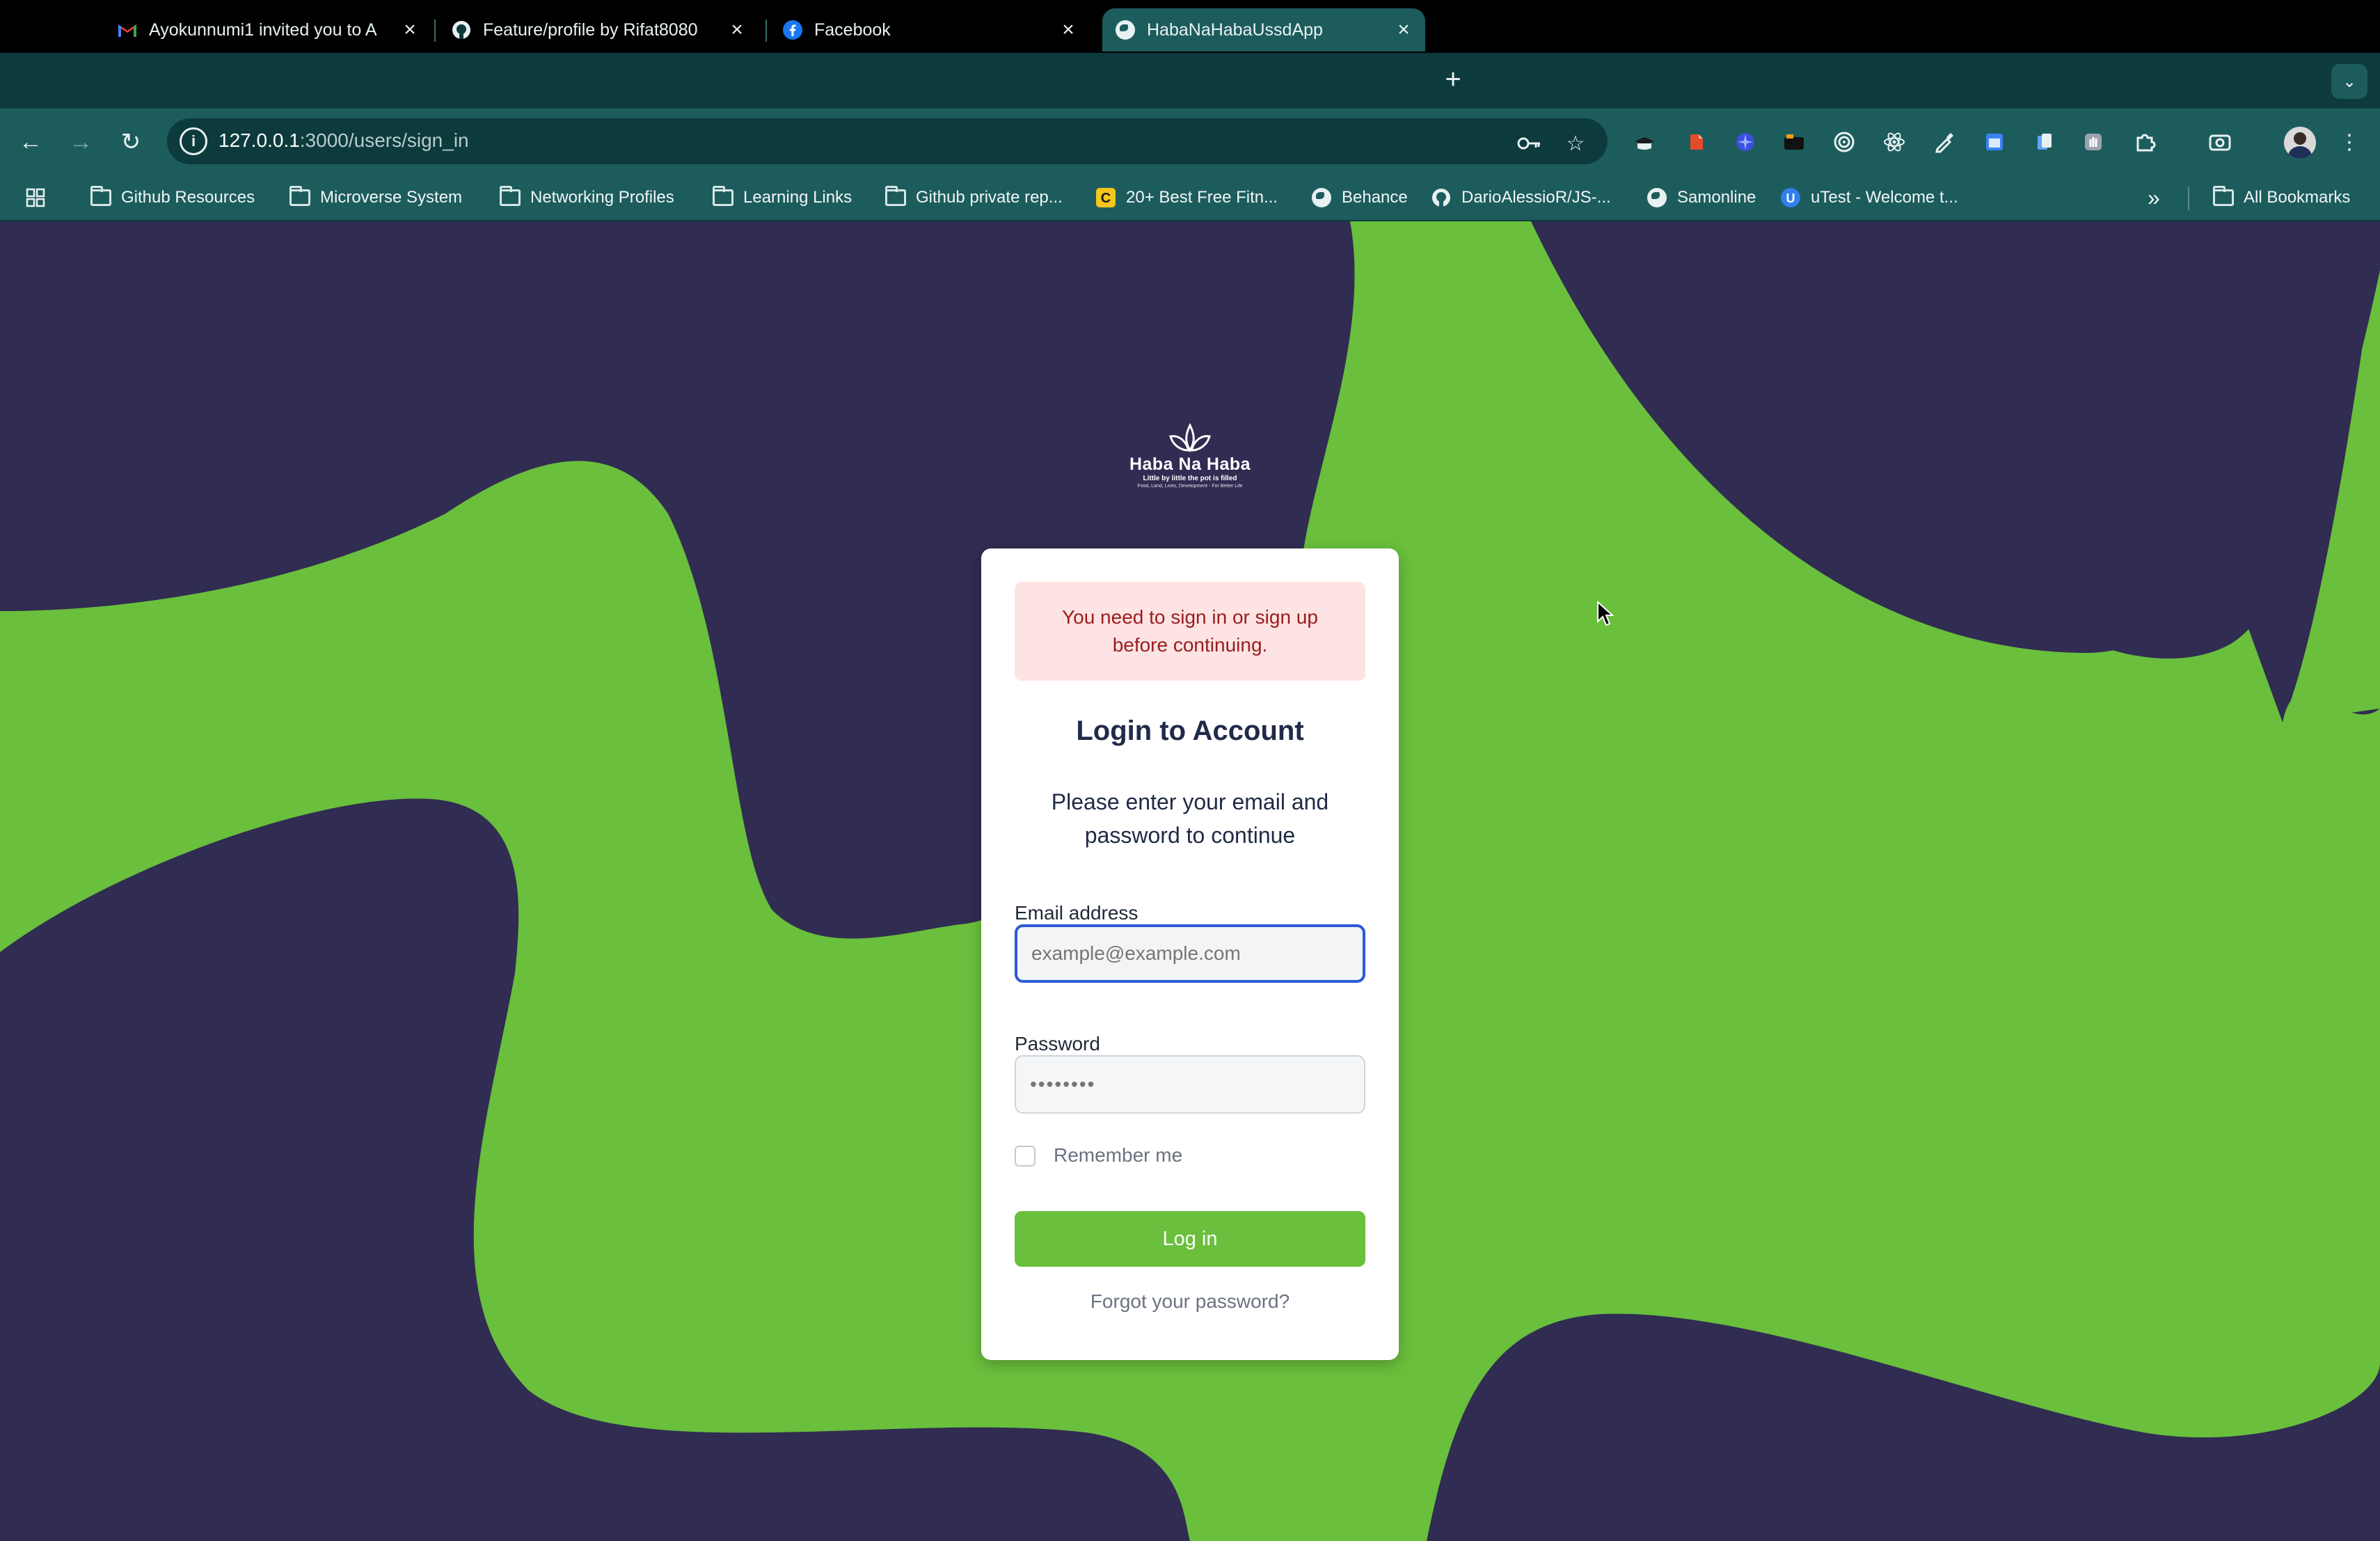 This screenshot has width=2380, height=1541. I want to click on facebook-icon, so click(792, 29).